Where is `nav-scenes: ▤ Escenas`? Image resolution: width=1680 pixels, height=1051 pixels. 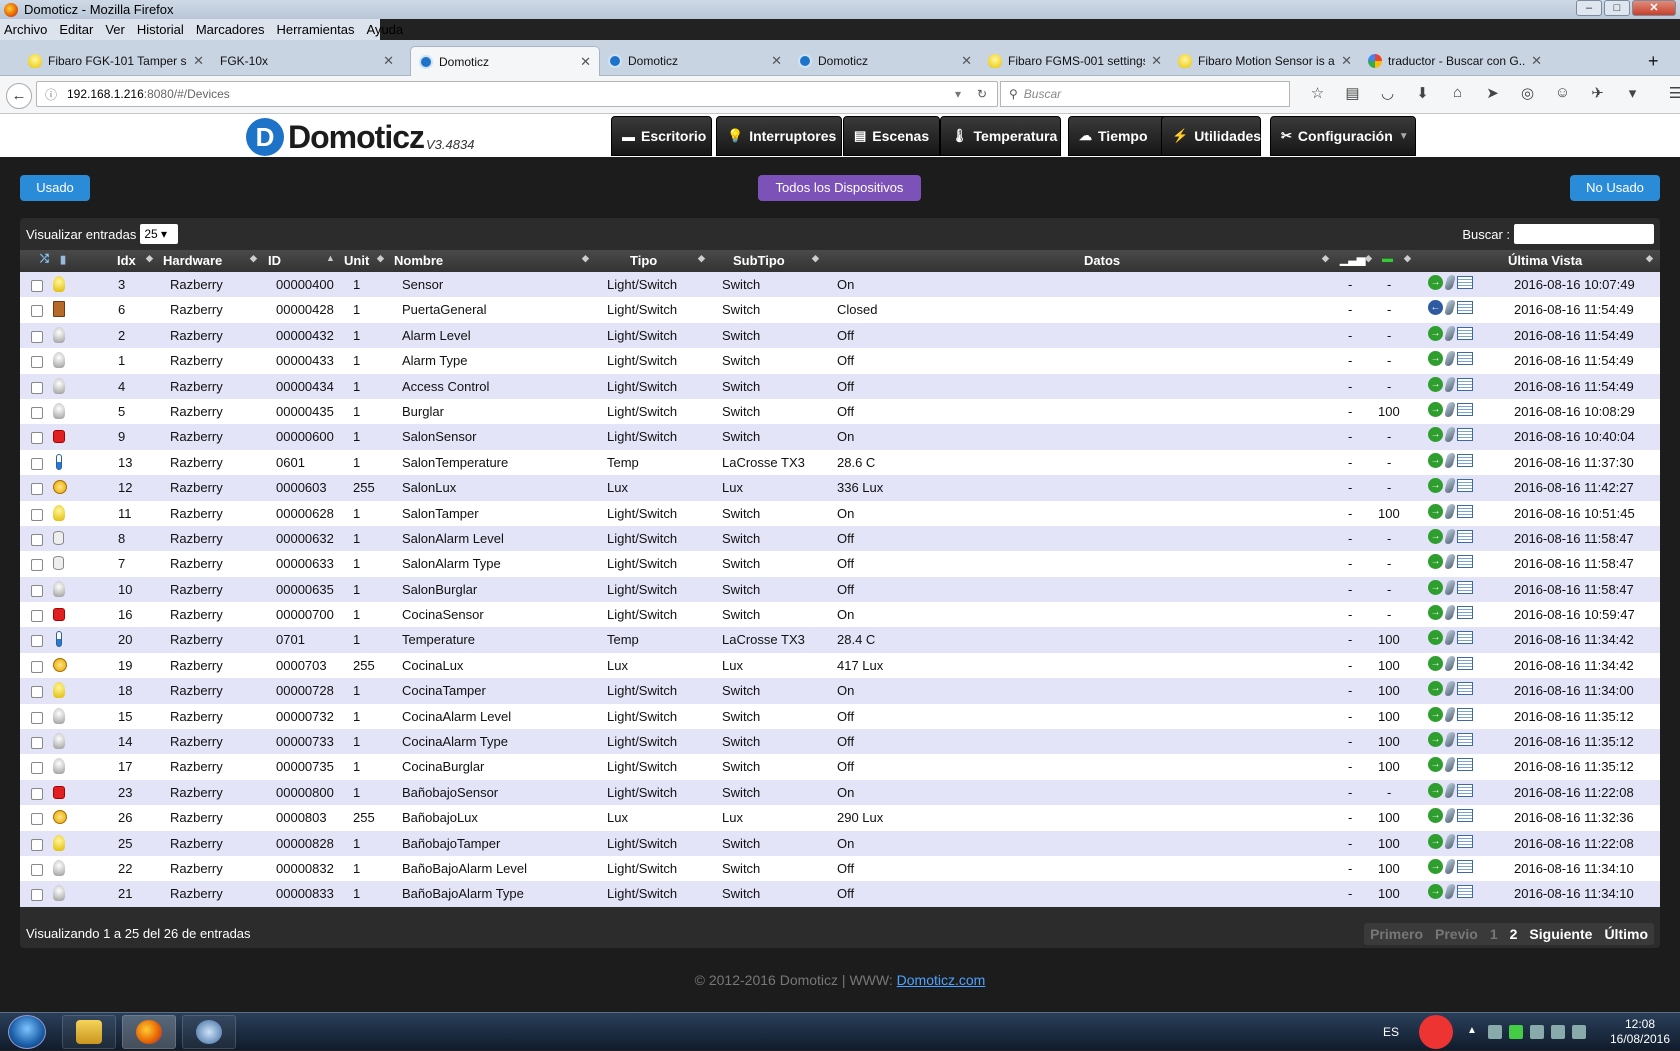
nav-scenes: ▤ Escenas is located at coordinates (891, 136).